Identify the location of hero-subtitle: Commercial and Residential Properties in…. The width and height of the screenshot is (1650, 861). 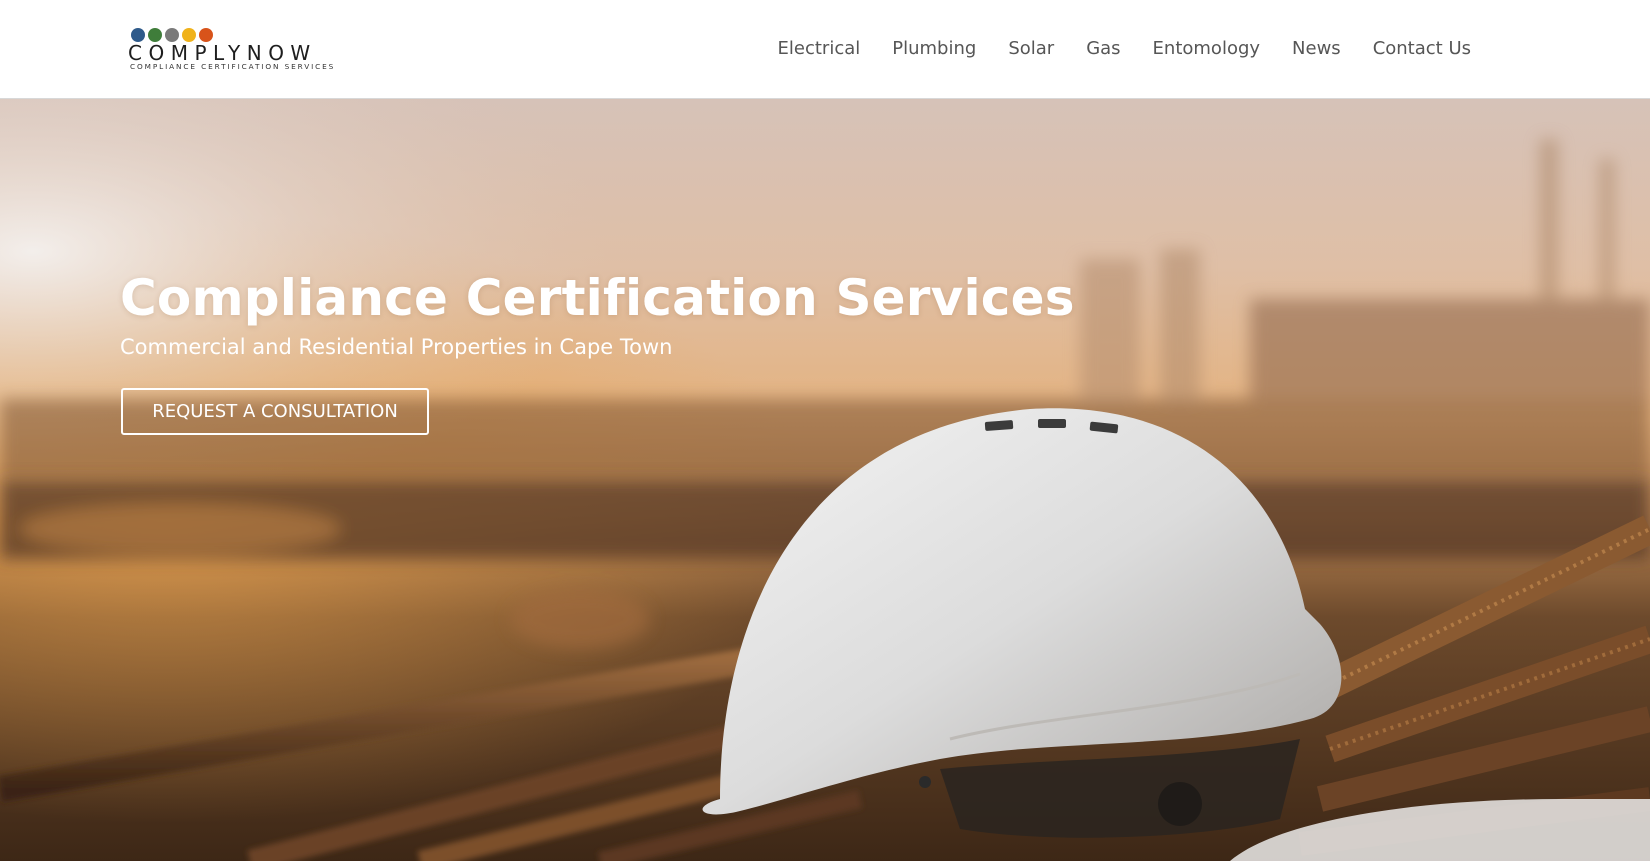
(396, 347).